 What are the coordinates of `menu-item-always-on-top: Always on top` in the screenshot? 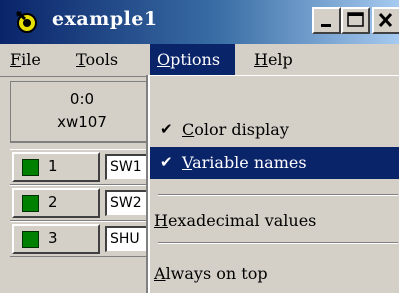 It's located at (274, 274).